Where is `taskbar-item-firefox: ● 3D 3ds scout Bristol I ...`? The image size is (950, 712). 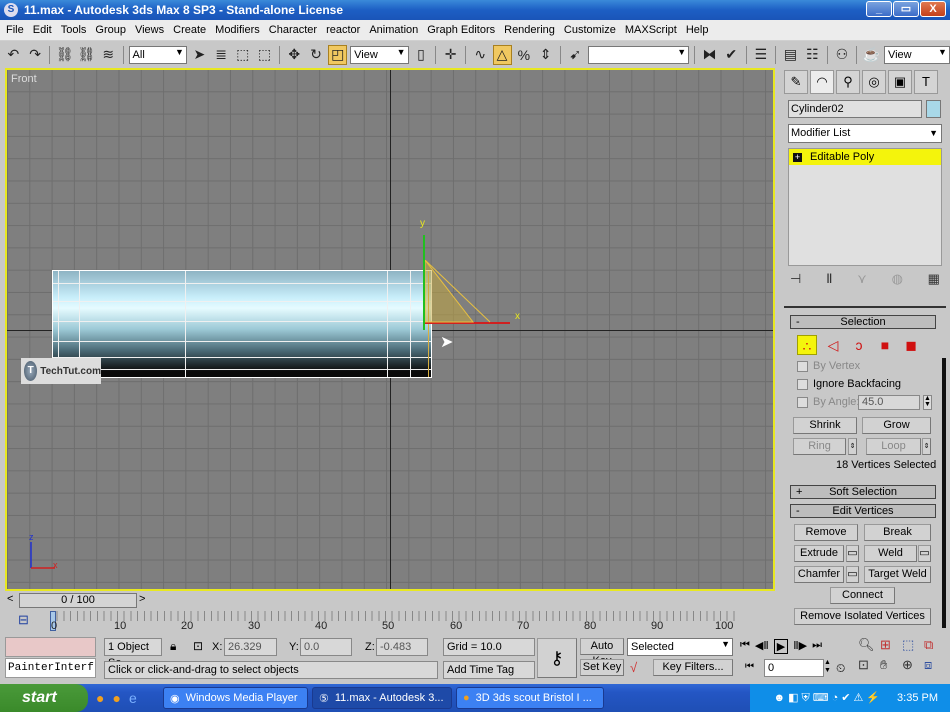
taskbar-item-firefox: ● 3D 3ds scout Bristol I ... is located at coordinates (530, 698).